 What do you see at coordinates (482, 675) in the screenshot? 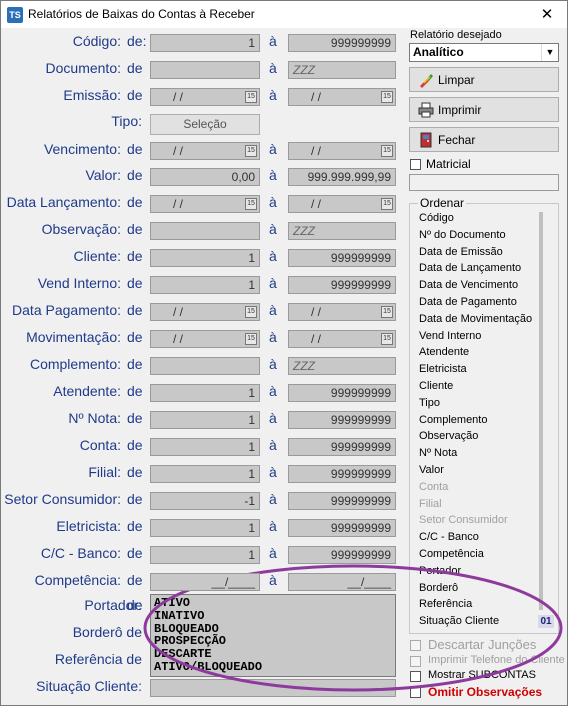
I see `mostrar-subcontas-label: Mostrar SUBCONTAS` at bounding box center [482, 675].